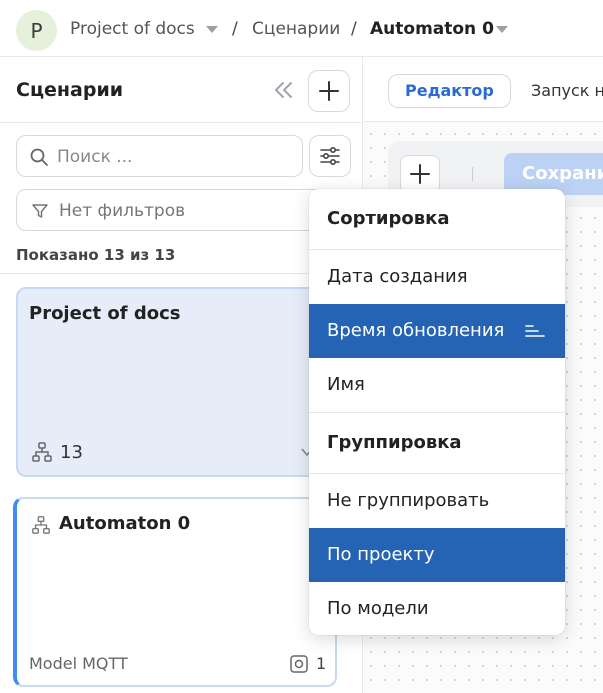 The width and height of the screenshot is (603, 693). What do you see at coordinates (105, 313) in the screenshot?
I see `card-title: Project of docs` at bounding box center [105, 313].